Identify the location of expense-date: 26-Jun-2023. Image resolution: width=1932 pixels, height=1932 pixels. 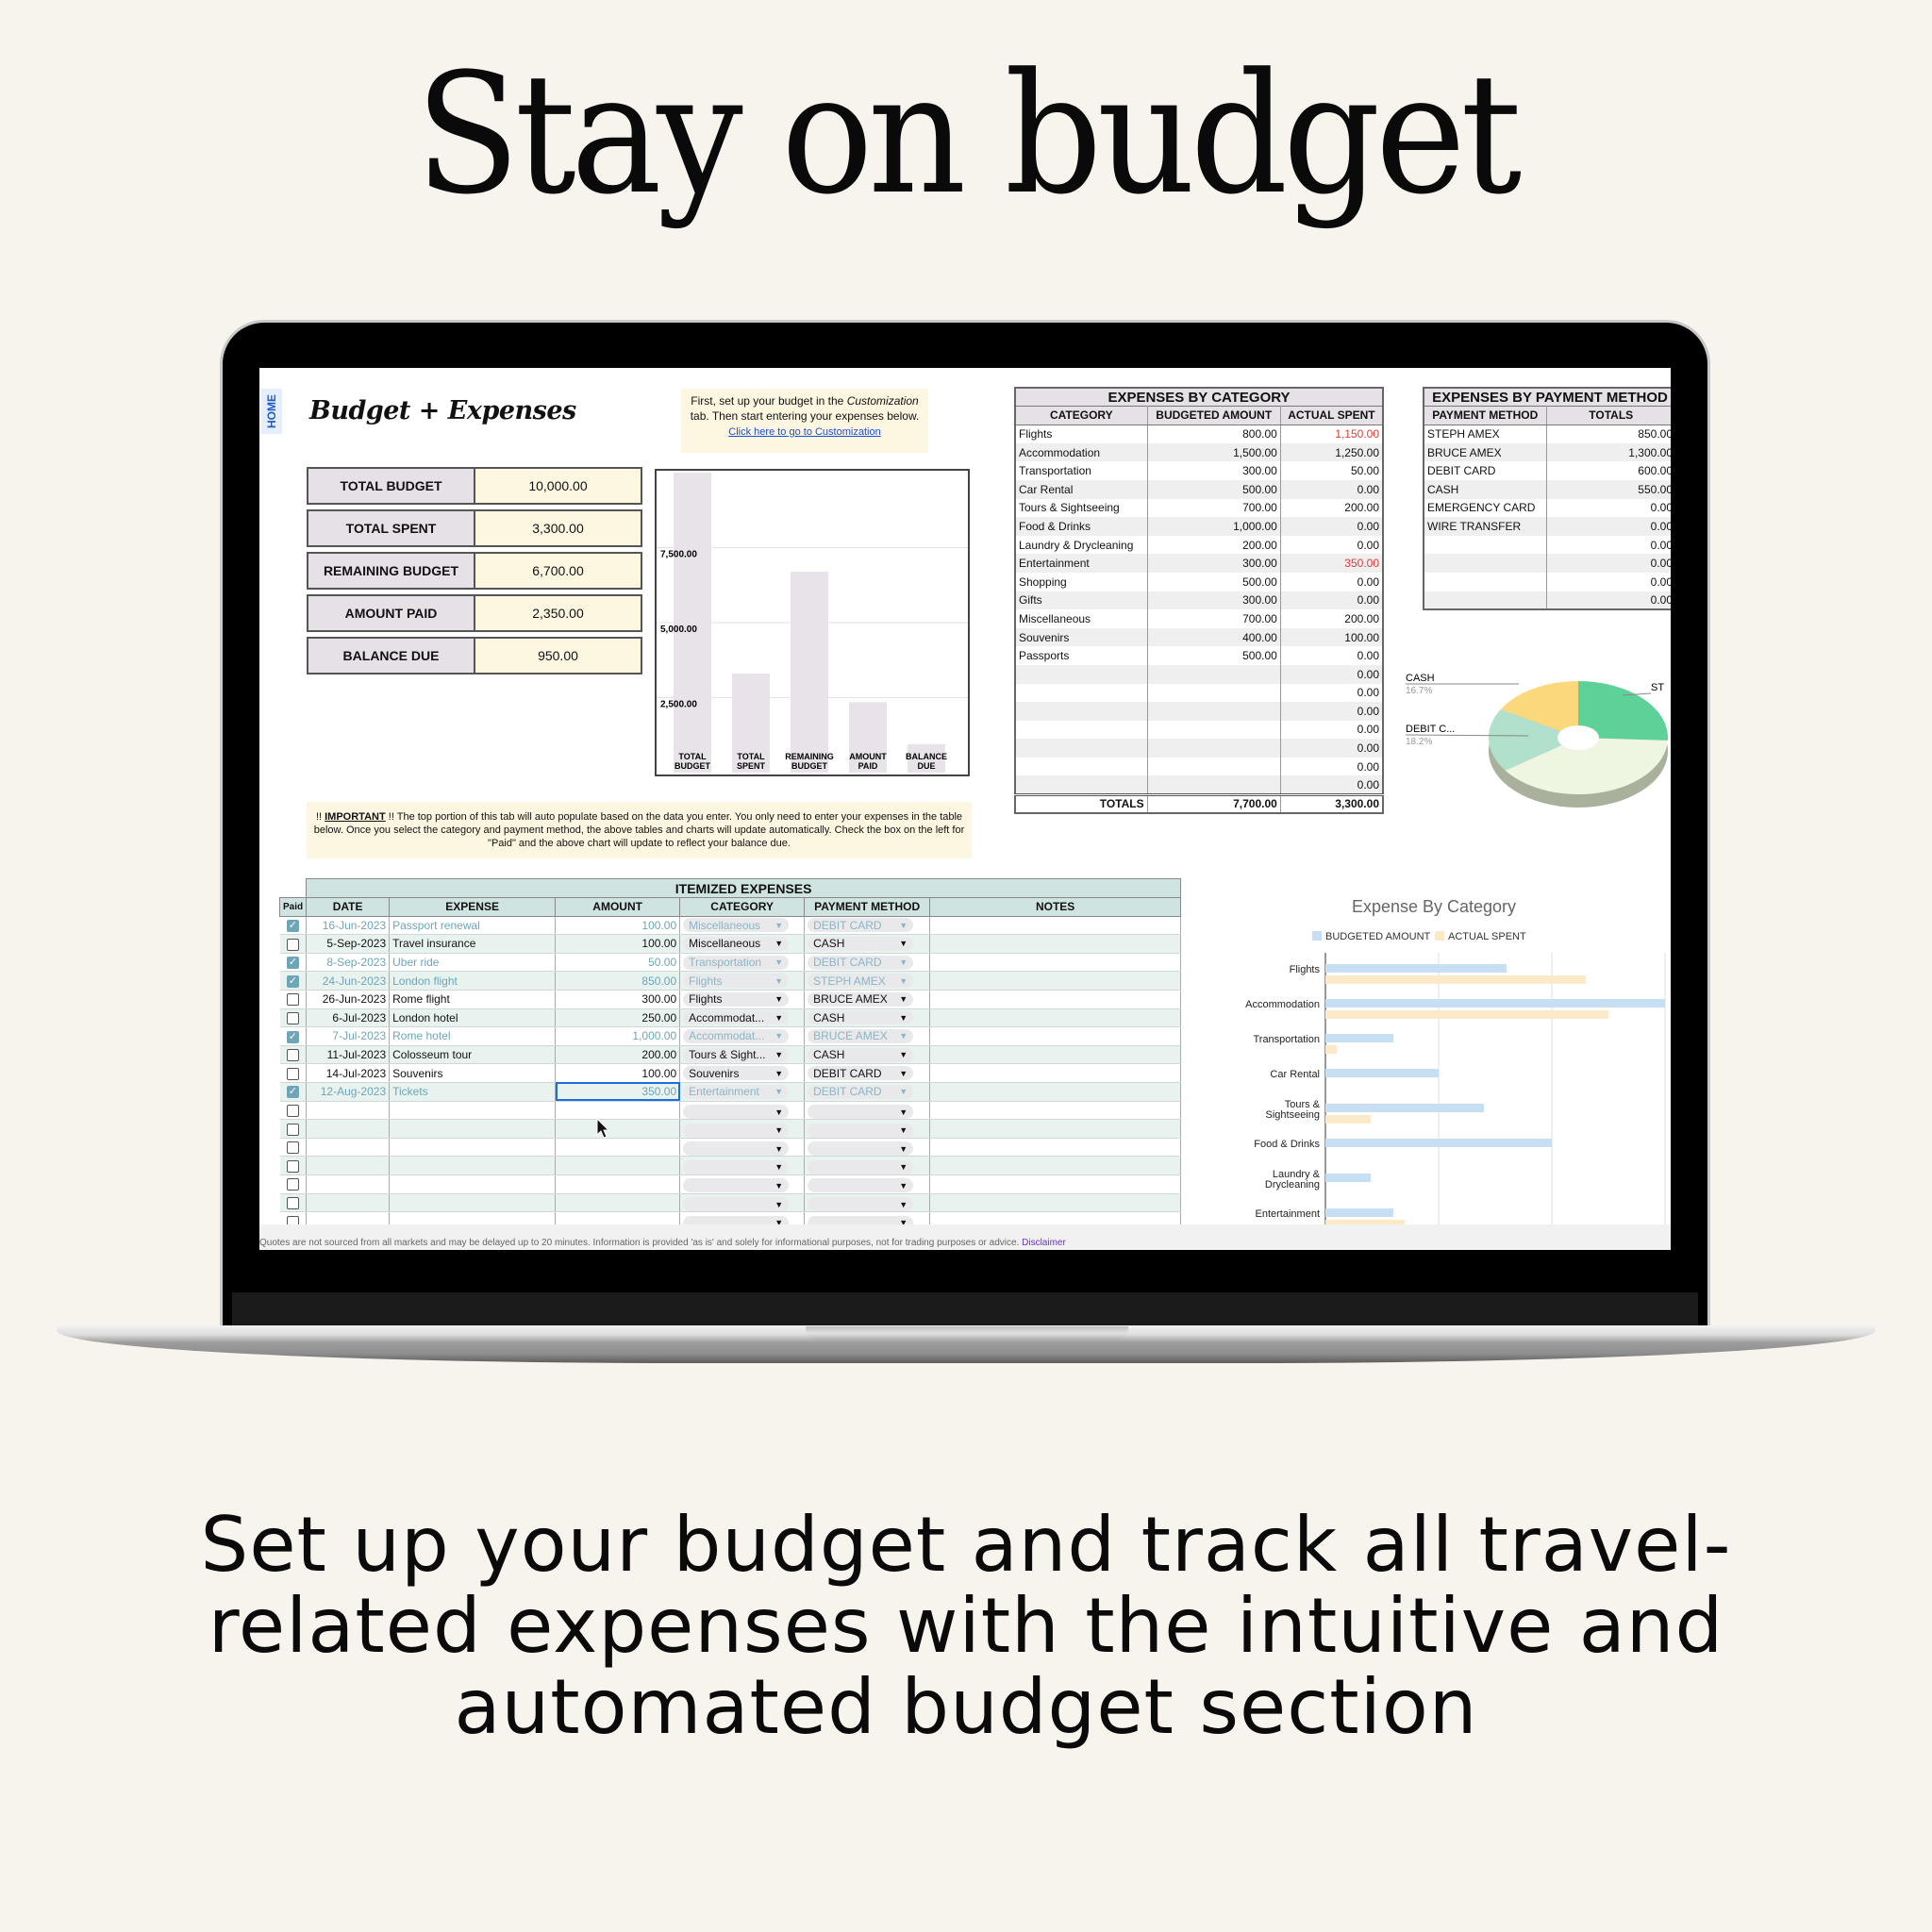
(348, 999).